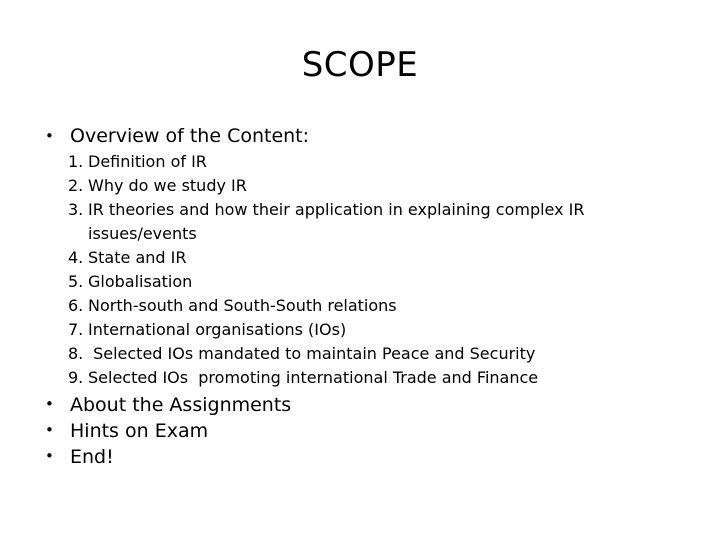 The height and width of the screenshot is (540, 720). What do you see at coordinates (76, 353) in the screenshot?
I see `list-item-number: 8.` at bounding box center [76, 353].